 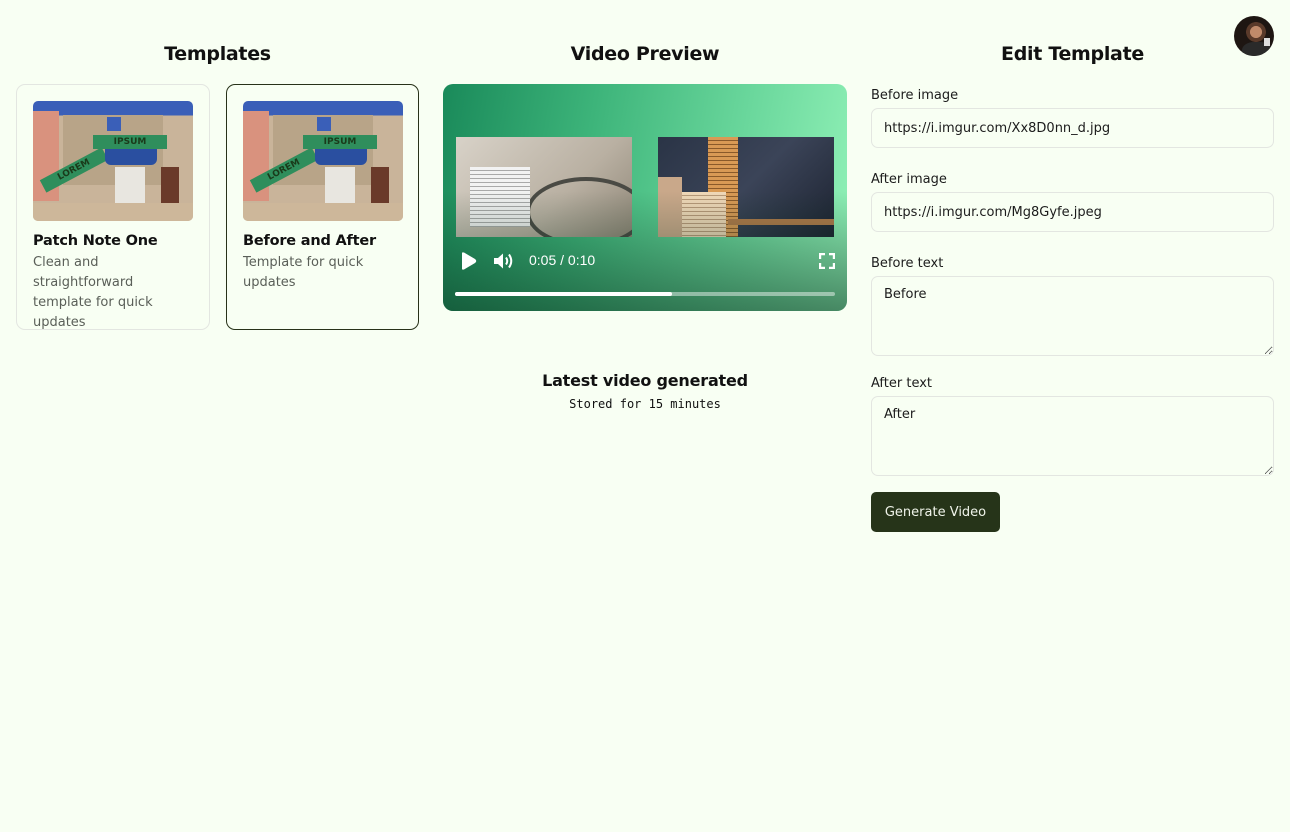 I want to click on video-time: 0:05 / 0:10, so click(x=562, y=260).